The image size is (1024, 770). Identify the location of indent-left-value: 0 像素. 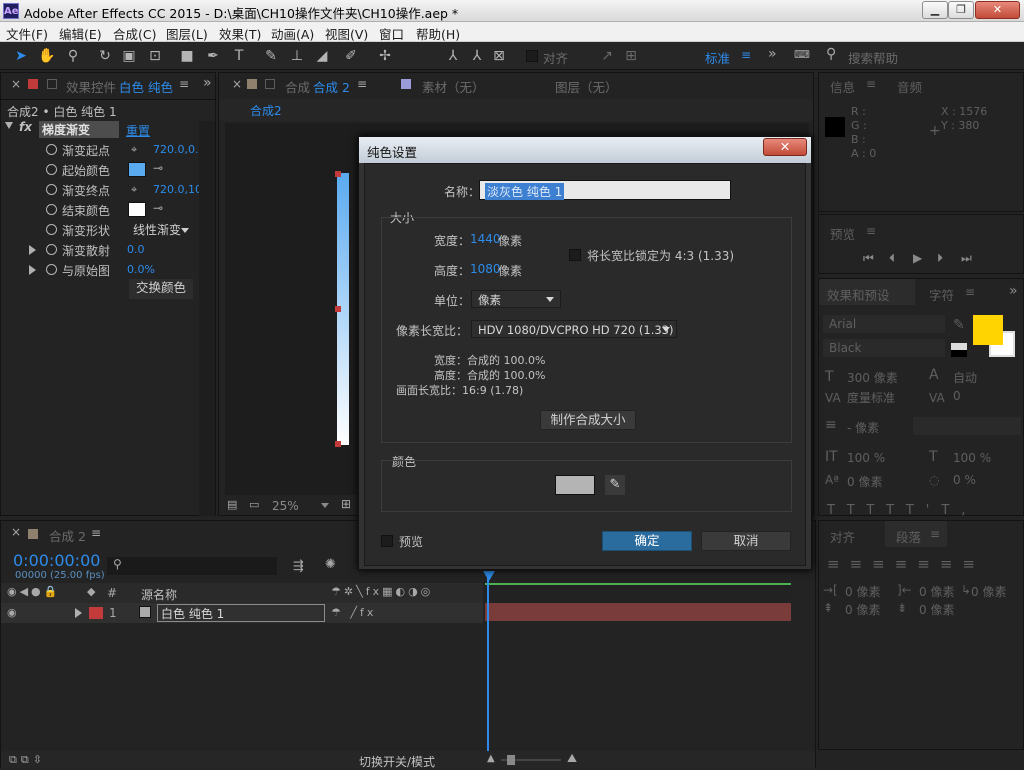
(862, 591).